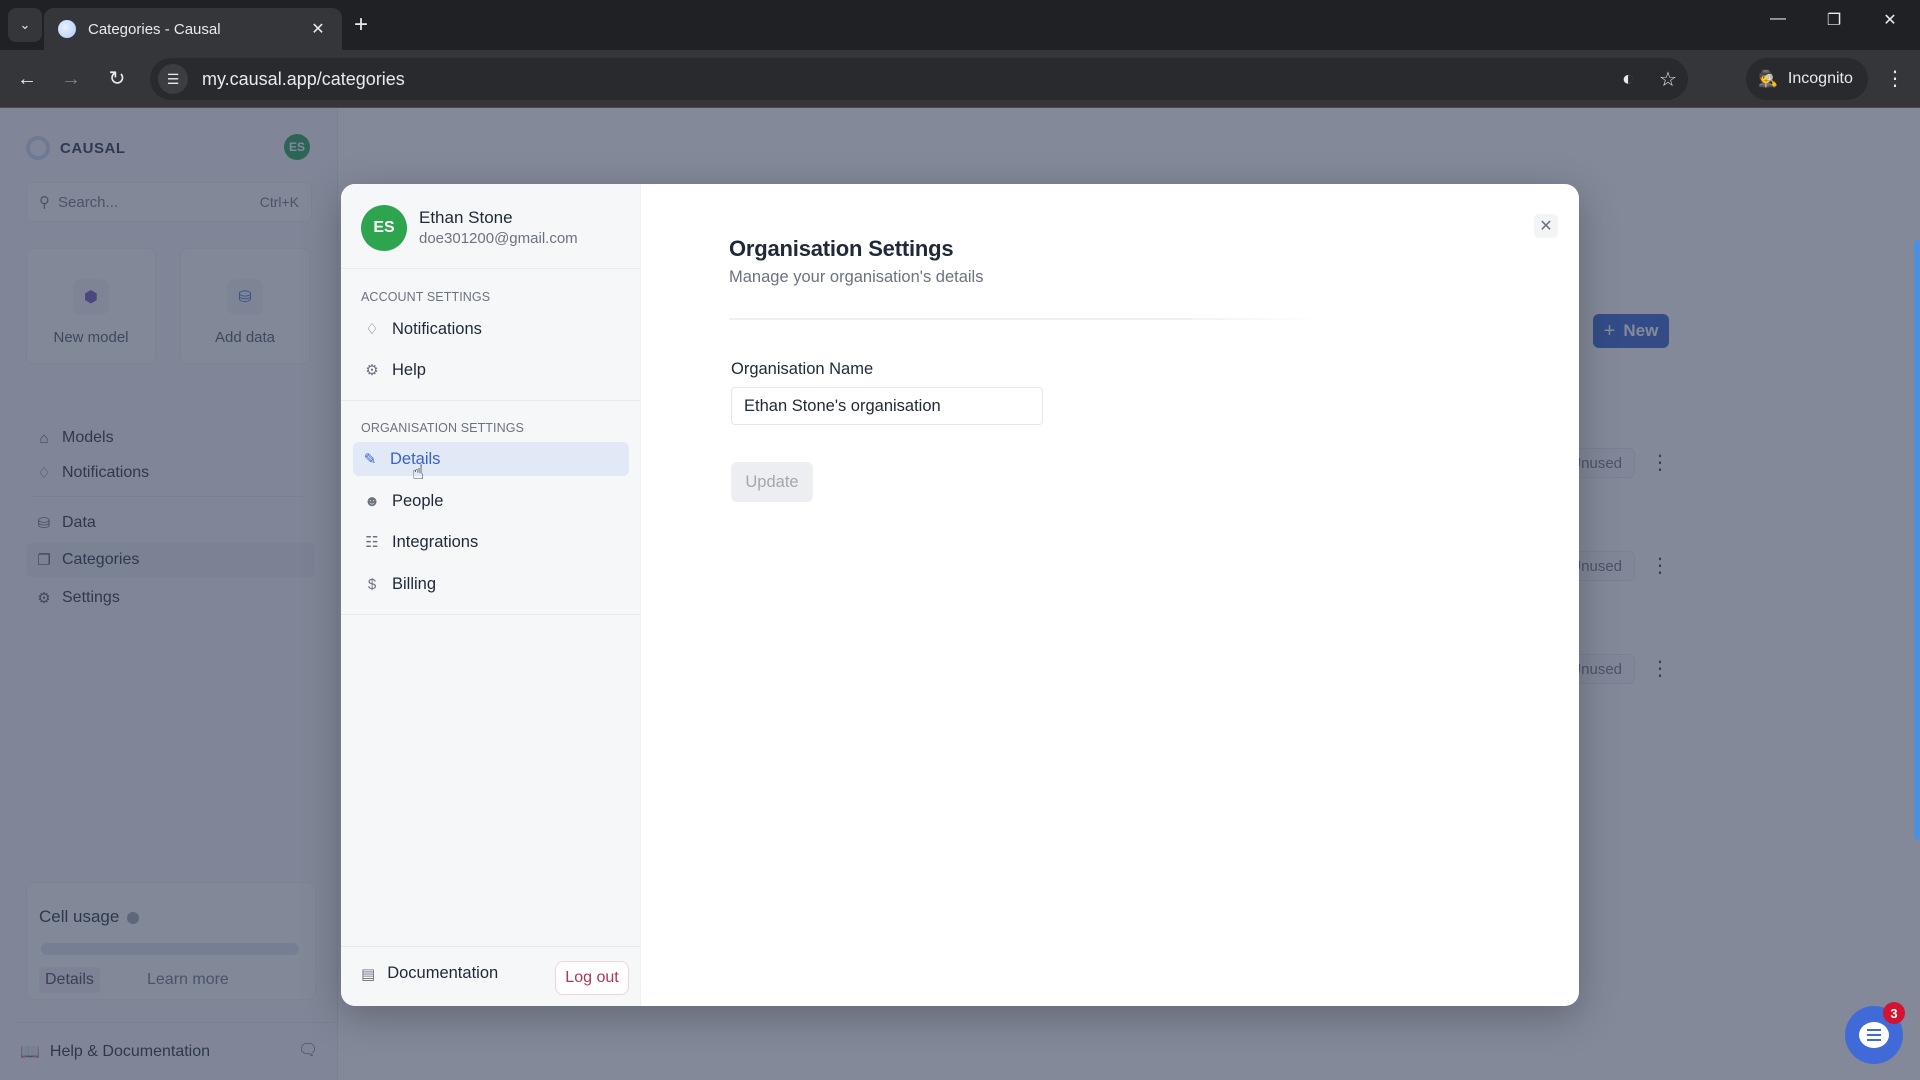 Image resolution: width=1920 pixels, height=1080 pixels. What do you see at coordinates (418, 500) in the screenshot?
I see `settings-item-label: People` at bounding box center [418, 500].